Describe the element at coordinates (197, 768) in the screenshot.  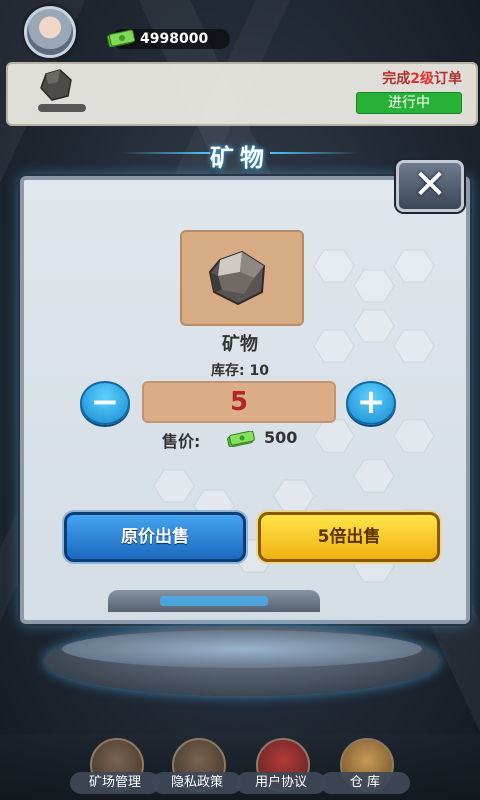
I see `nav-item-privacy-policy: 隐私政策` at that location.